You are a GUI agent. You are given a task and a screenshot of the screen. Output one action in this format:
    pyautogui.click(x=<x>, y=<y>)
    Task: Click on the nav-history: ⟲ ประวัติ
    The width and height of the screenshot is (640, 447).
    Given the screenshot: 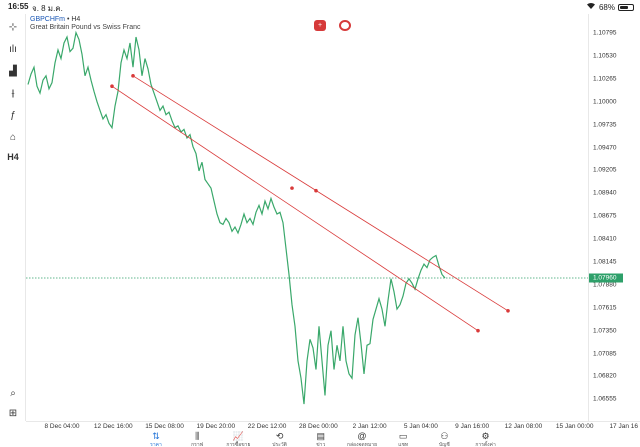 What is the action you would take?
    pyautogui.click(x=280, y=439)
    